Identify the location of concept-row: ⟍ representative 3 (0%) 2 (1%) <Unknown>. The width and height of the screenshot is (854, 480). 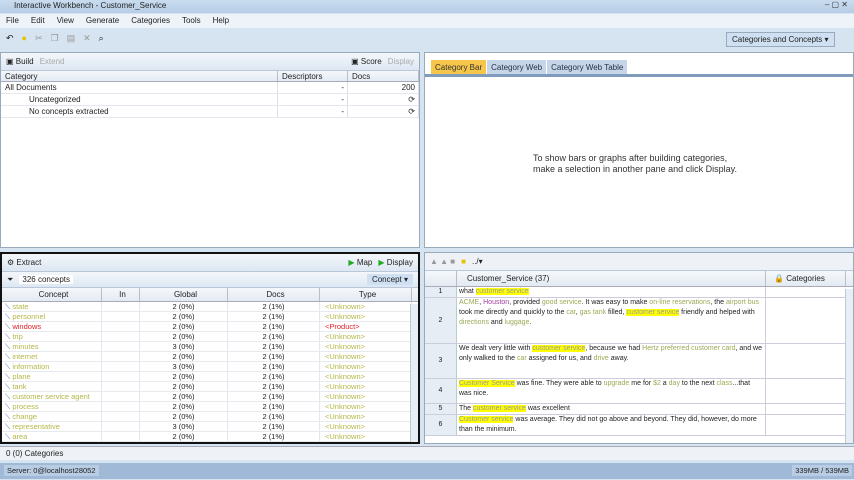
(210, 427).